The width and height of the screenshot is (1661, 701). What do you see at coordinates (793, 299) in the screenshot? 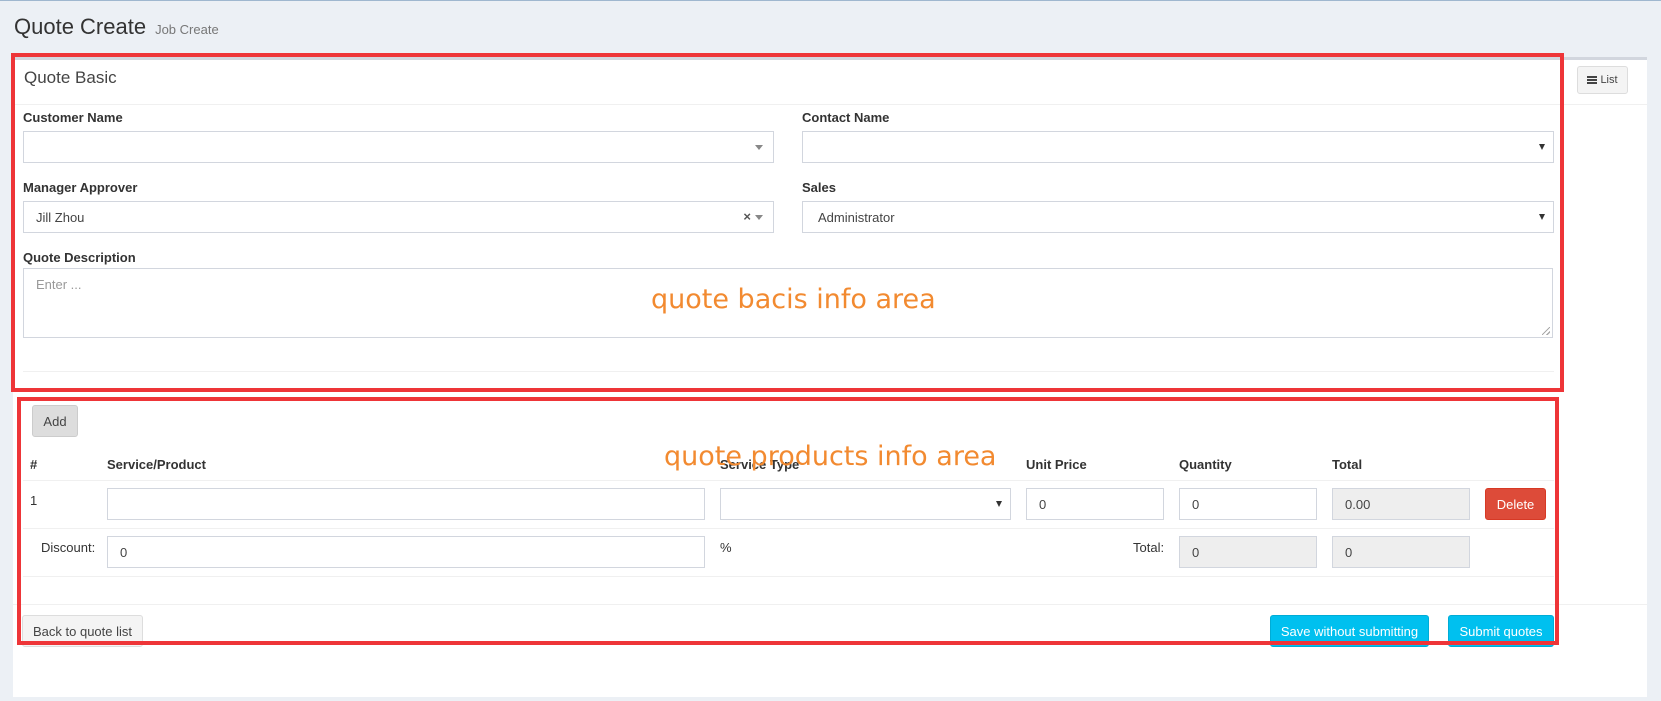
I see `basic-info-annotation-label: quote bacis info area` at bounding box center [793, 299].